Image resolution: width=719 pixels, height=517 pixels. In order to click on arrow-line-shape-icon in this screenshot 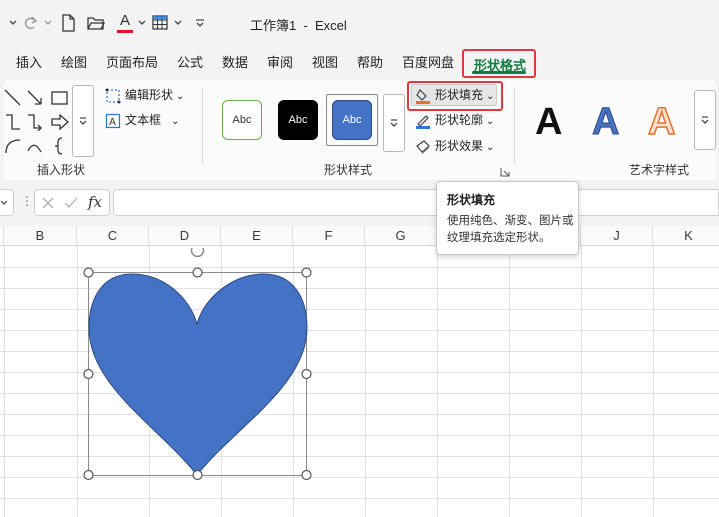, I will do `click(35, 98)`.